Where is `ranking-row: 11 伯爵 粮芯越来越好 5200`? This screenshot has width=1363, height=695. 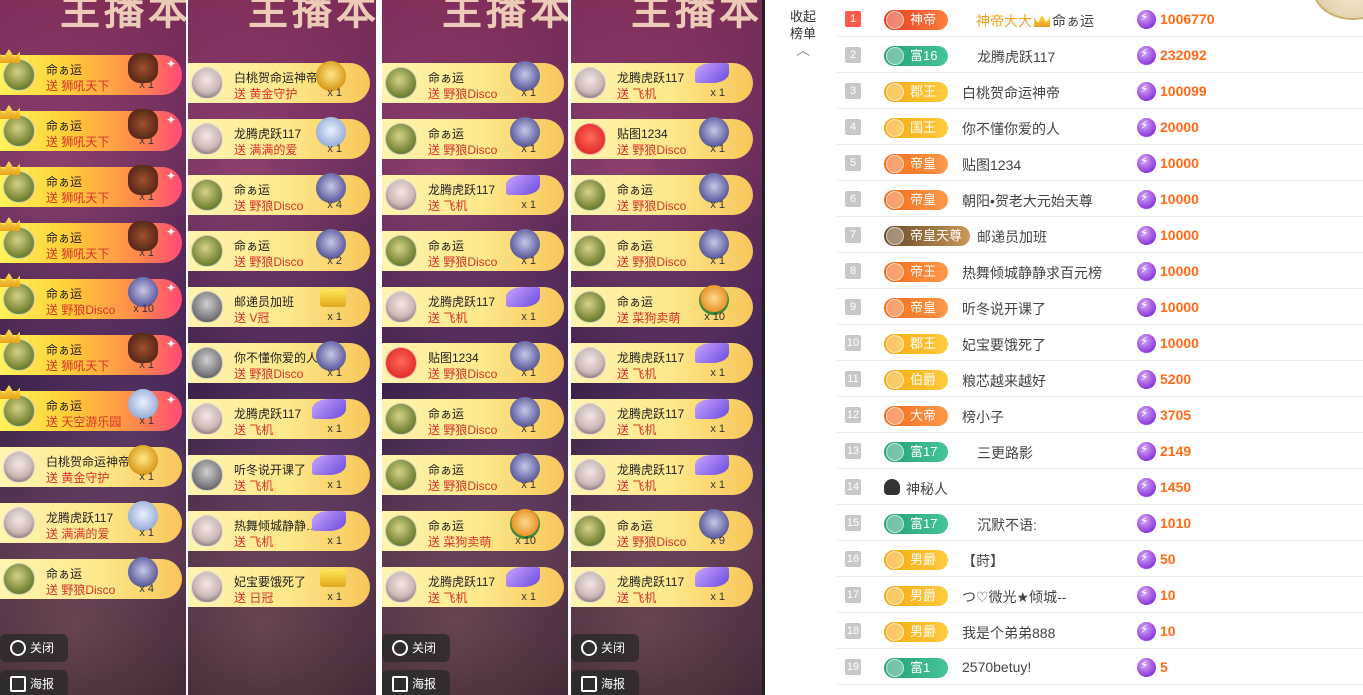
ranking-row: 11 伯爵 粮芯越来越好 5200 is located at coordinates (1100, 379).